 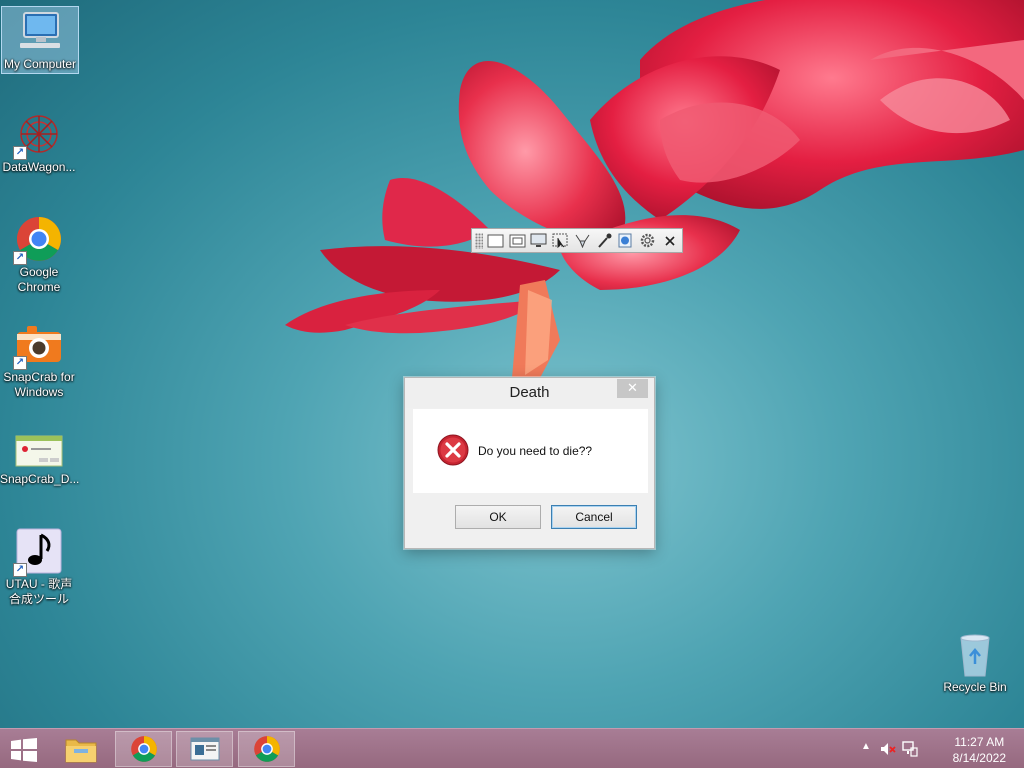 What do you see at coordinates (939, 748) in the screenshot?
I see `system-tray: ▲ 11:27 AM 8/14/2022` at bounding box center [939, 748].